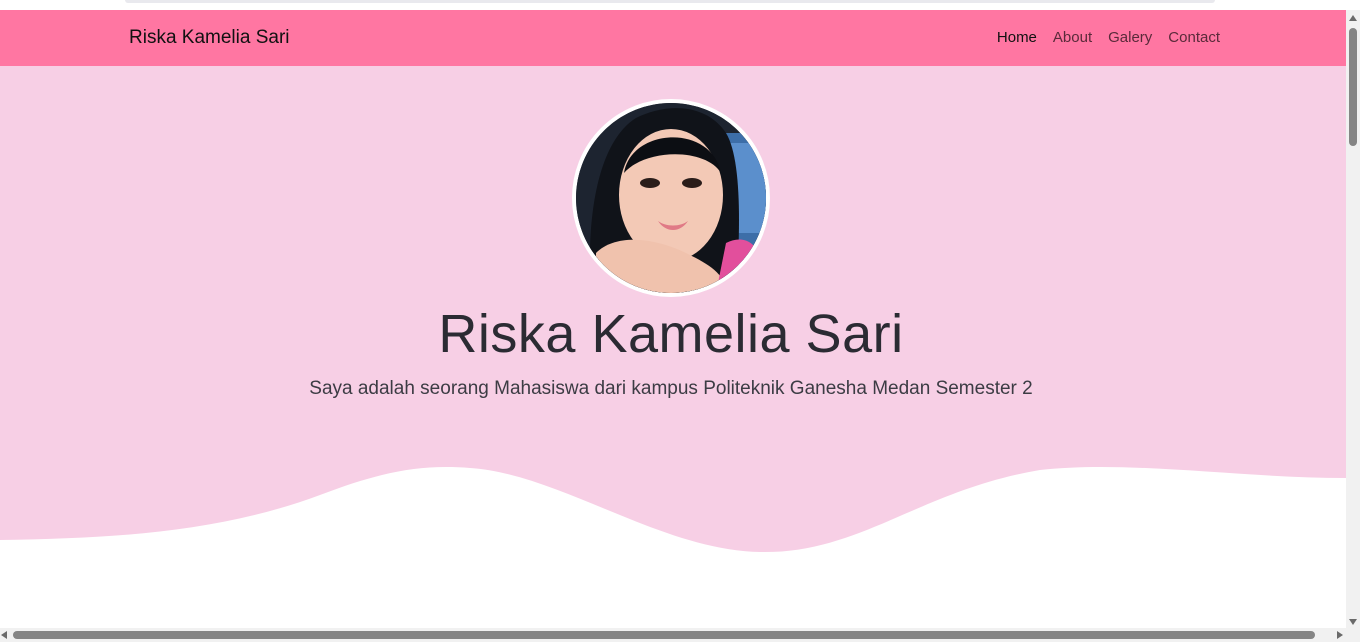  Describe the element at coordinates (670, 1) in the screenshot. I see `top-strip-bar` at that location.